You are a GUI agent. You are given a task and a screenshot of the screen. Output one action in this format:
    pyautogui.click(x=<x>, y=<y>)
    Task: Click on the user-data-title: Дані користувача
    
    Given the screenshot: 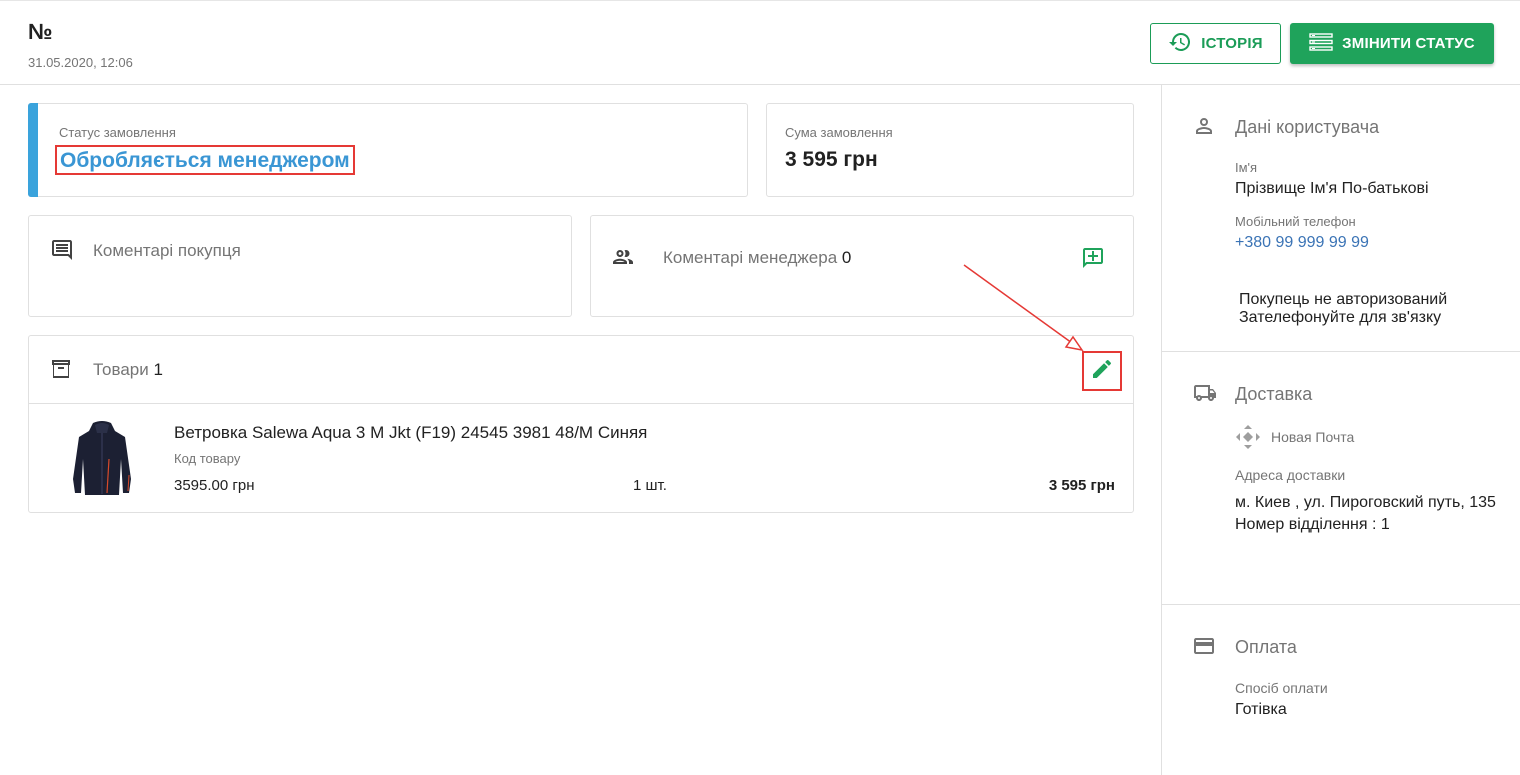 What is the action you would take?
    pyautogui.click(x=1307, y=127)
    